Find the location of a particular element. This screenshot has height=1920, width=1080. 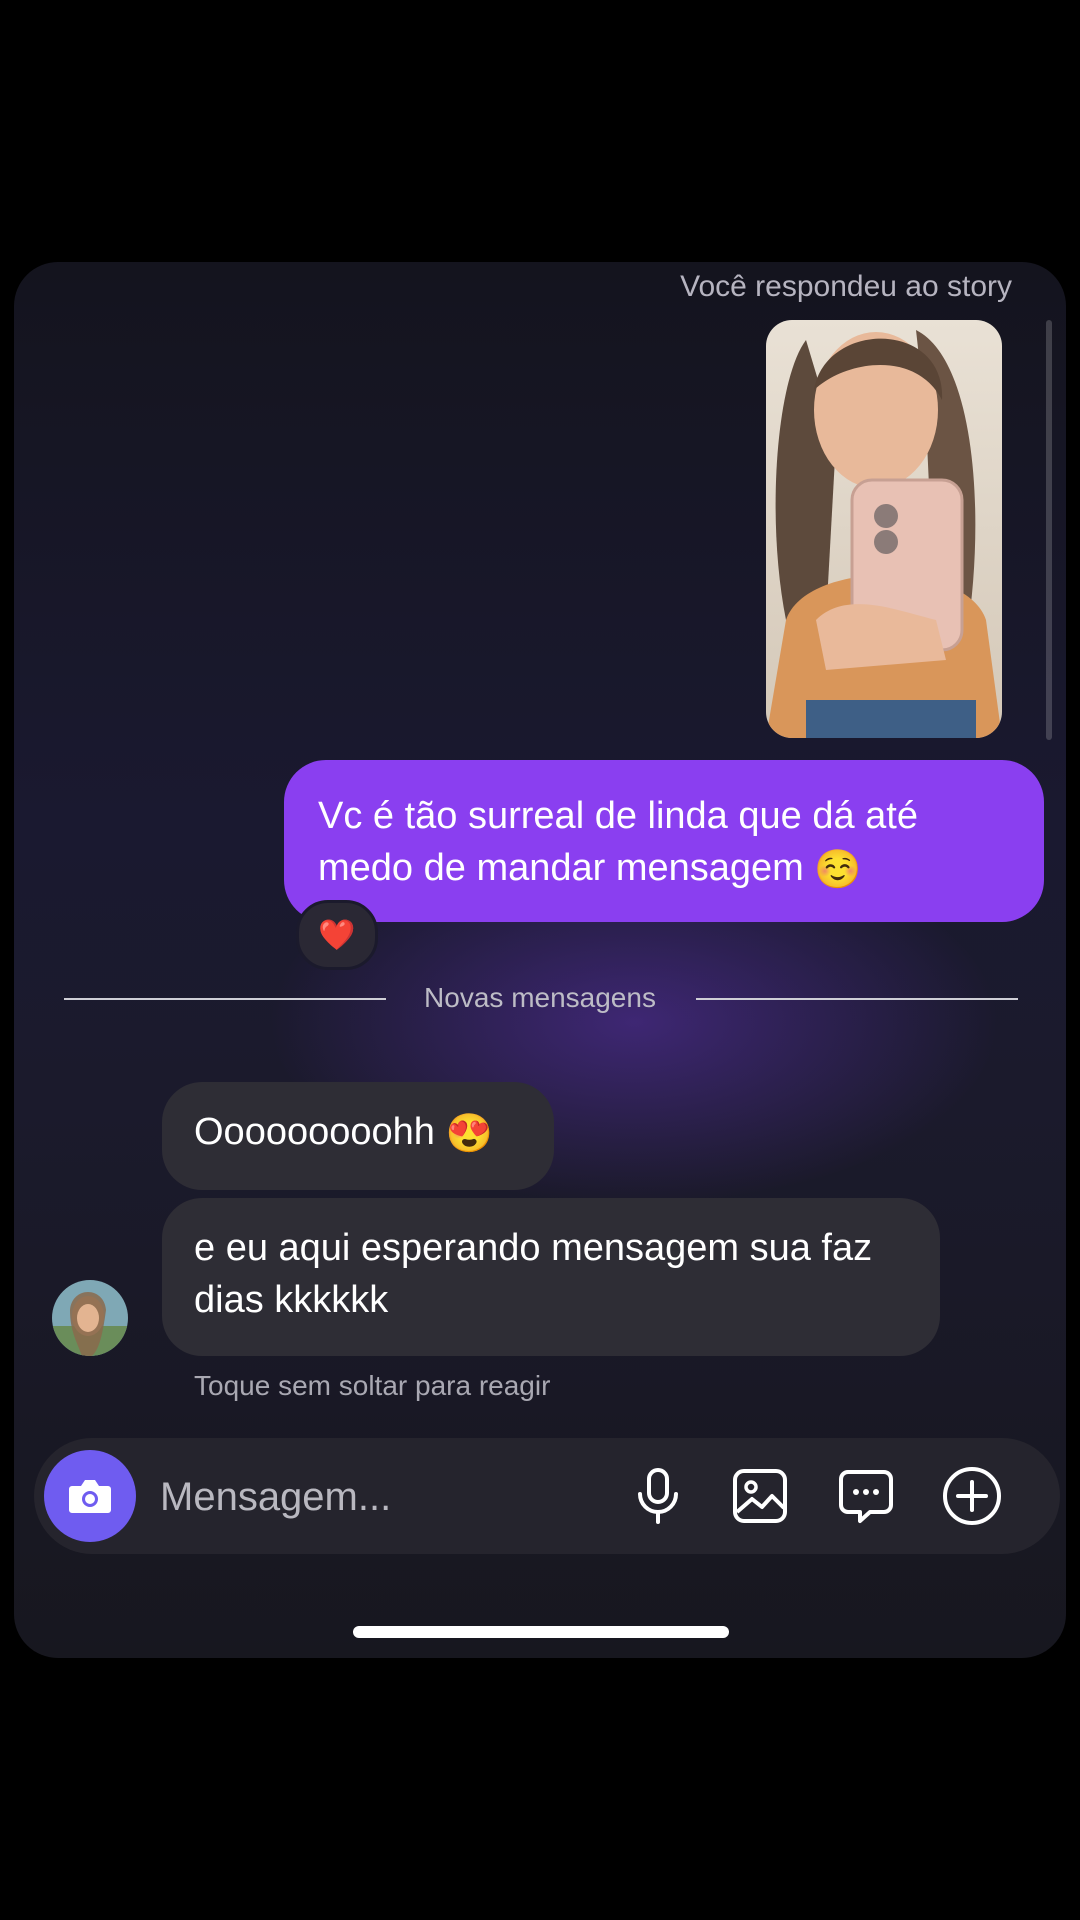

sticker-button is located at coordinates (866, 1496).